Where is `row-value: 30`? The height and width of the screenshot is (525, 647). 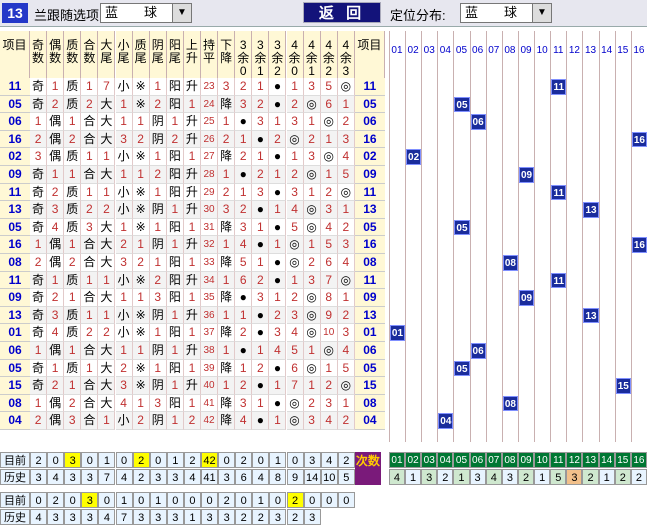
row-value: 30 is located at coordinates (210, 210).